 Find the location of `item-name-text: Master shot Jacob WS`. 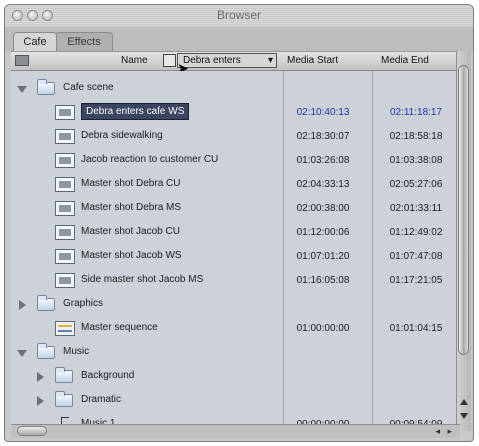

item-name-text: Master shot Jacob WS is located at coordinates (131, 255).